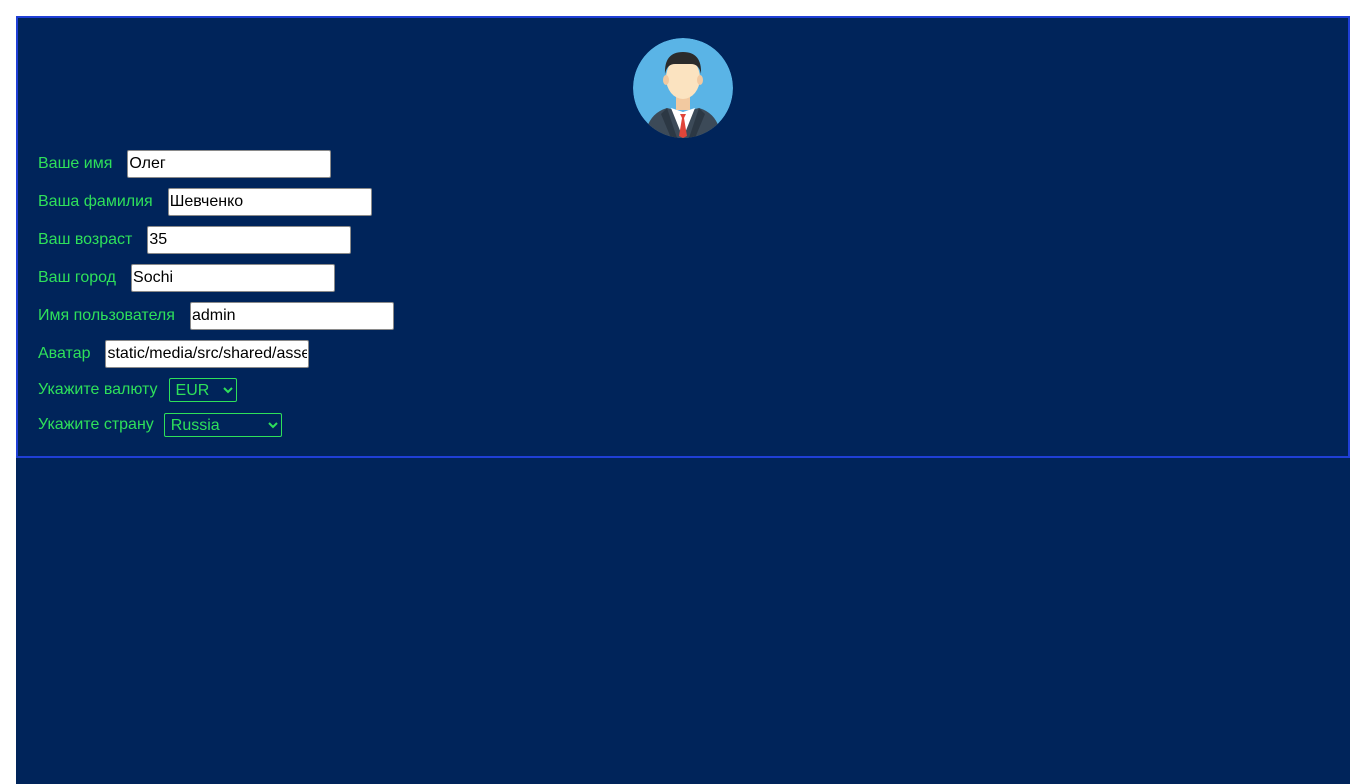 This screenshot has width=1350, height=784. What do you see at coordinates (207, 354) in the screenshot?
I see `avatar-path-field` at bounding box center [207, 354].